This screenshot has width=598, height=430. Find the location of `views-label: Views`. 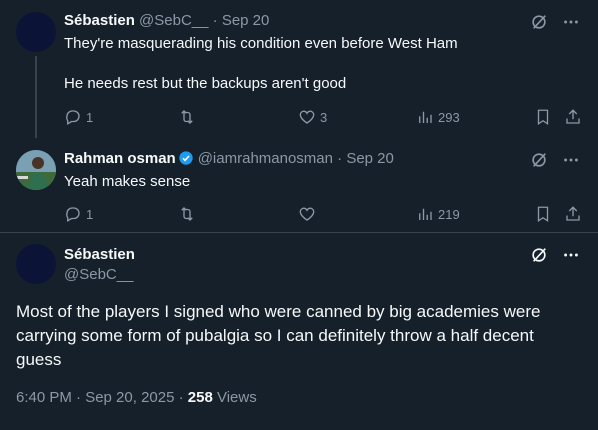

views-label: Views is located at coordinates (234, 397).